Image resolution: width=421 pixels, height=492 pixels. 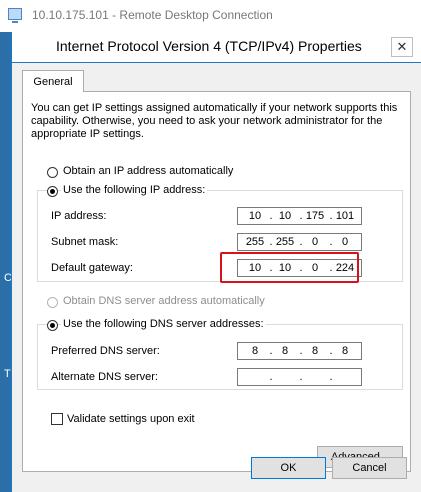 What do you see at coordinates (57, 419) in the screenshot?
I see `validate-checkbox` at bounding box center [57, 419].